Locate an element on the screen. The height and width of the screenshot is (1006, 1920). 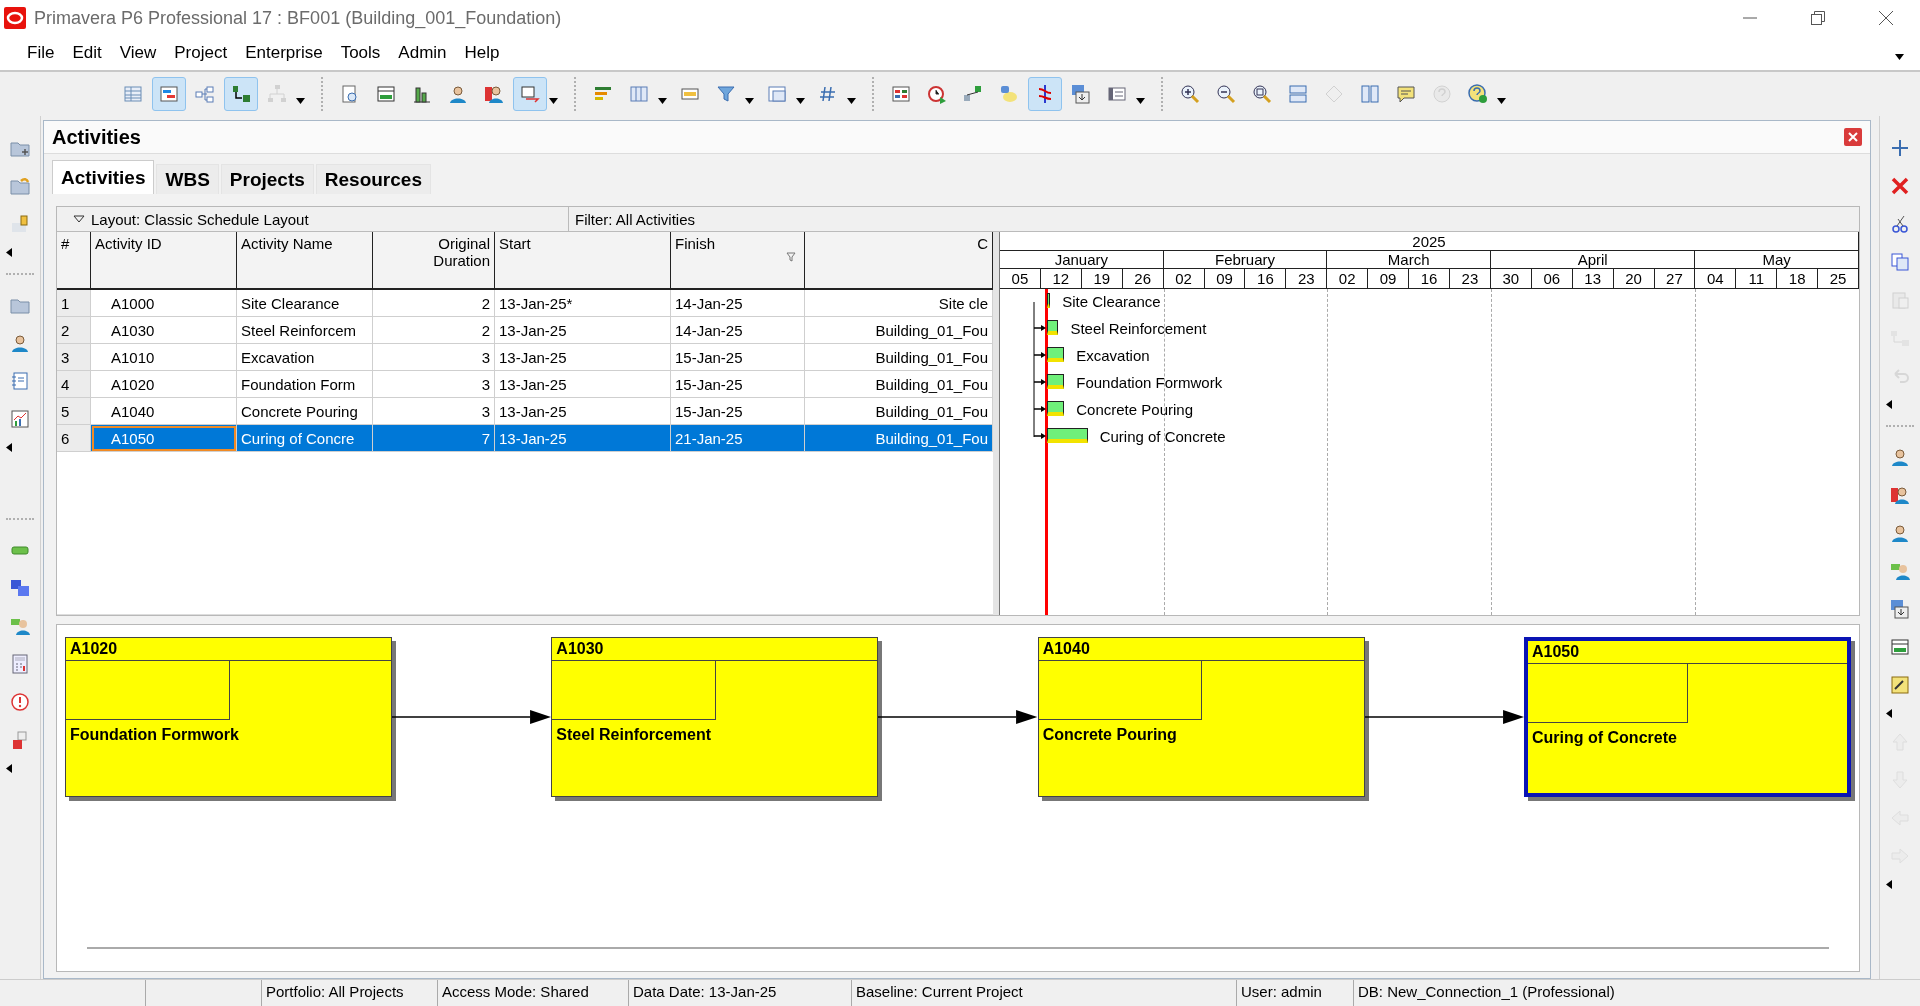
activity-id: A1030 is located at coordinates (715, 649).